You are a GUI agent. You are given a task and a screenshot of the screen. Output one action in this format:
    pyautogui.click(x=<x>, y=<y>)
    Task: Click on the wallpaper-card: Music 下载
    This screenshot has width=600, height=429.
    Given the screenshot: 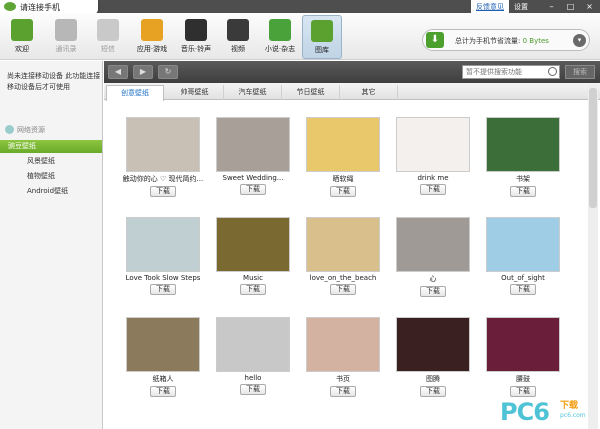 What is the action you would take?
    pyautogui.click(x=253, y=266)
    